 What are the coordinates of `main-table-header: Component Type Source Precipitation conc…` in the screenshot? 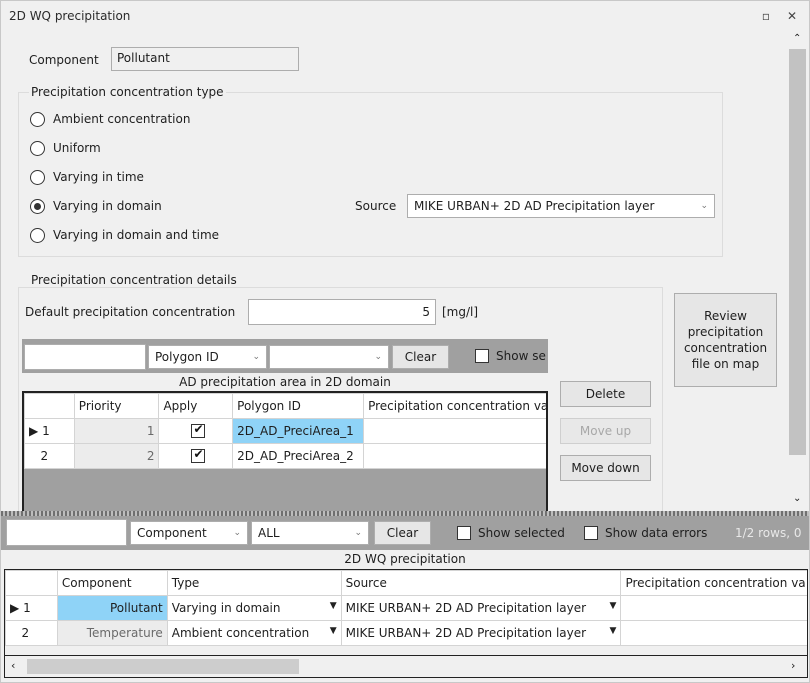 It's located at (406, 583).